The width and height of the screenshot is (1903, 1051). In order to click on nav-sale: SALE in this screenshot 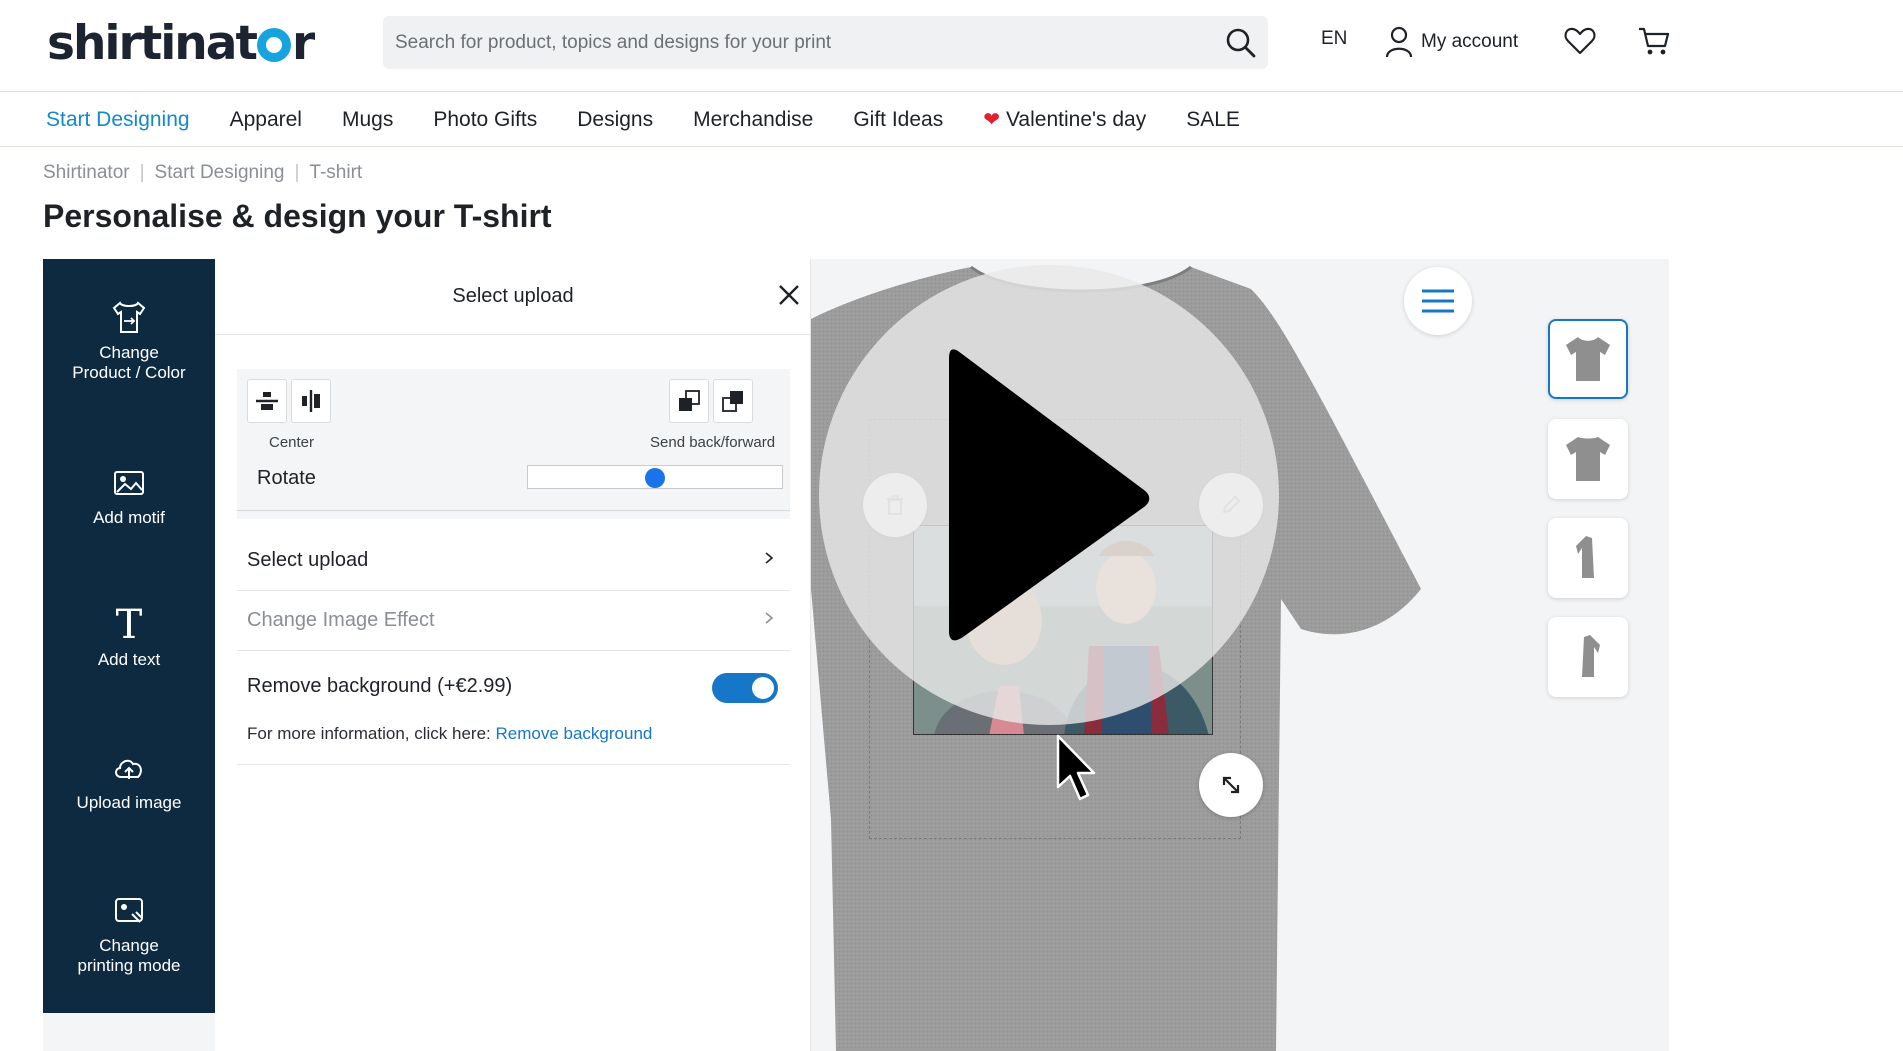, I will do `click(1213, 119)`.